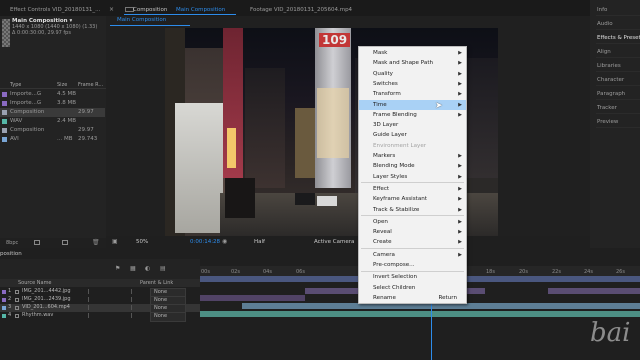 The height and width of the screenshot is (360, 640). I want to click on panel-character: Character, so click(618, 80).